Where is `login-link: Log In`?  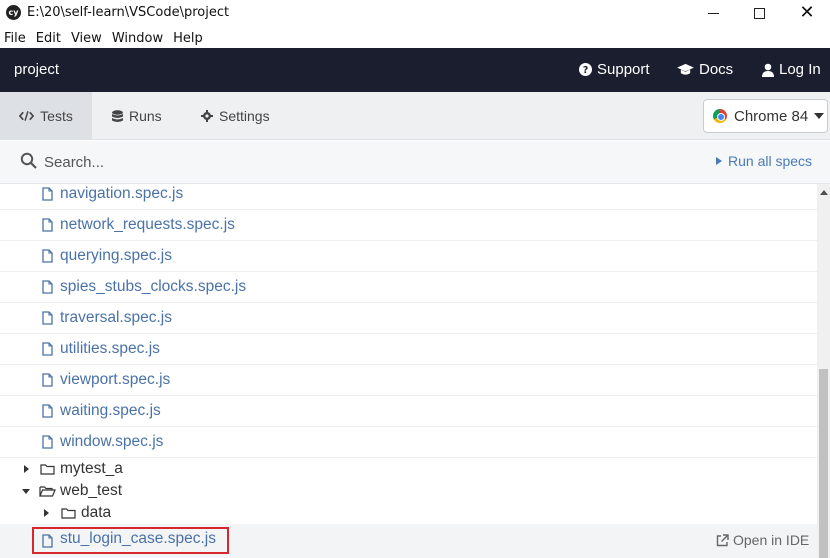 login-link: Log In is located at coordinates (791, 69).